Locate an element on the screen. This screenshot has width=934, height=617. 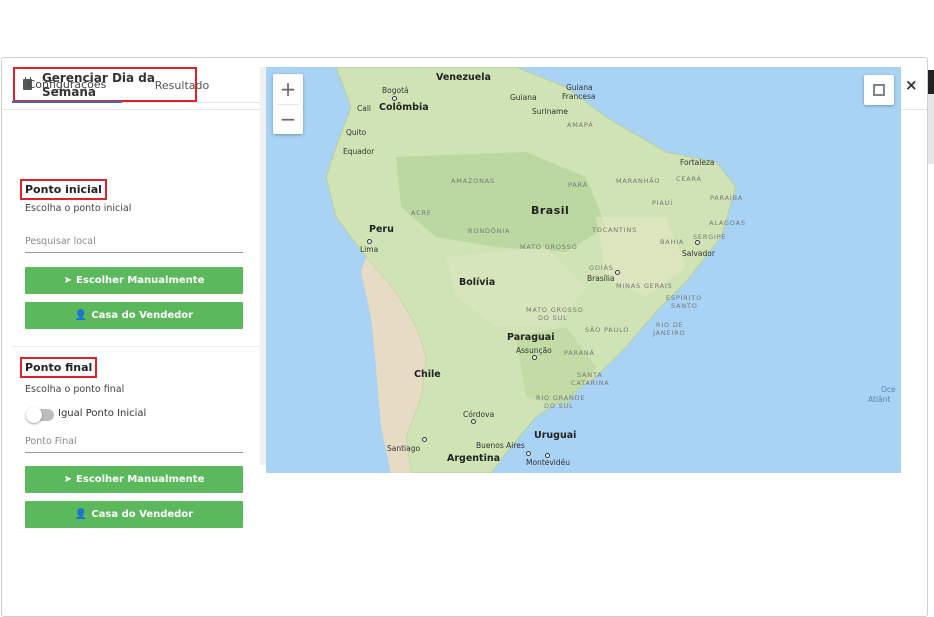
map-label-montevideu: Montevidéu is located at coordinates (548, 462).